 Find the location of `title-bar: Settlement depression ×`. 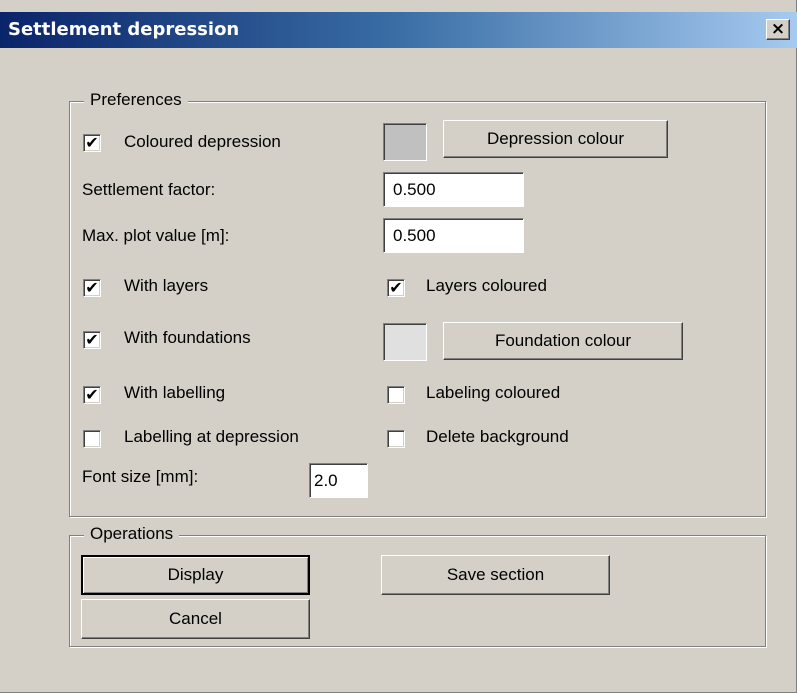

title-bar: Settlement depression × is located at coordinates (398, 30).